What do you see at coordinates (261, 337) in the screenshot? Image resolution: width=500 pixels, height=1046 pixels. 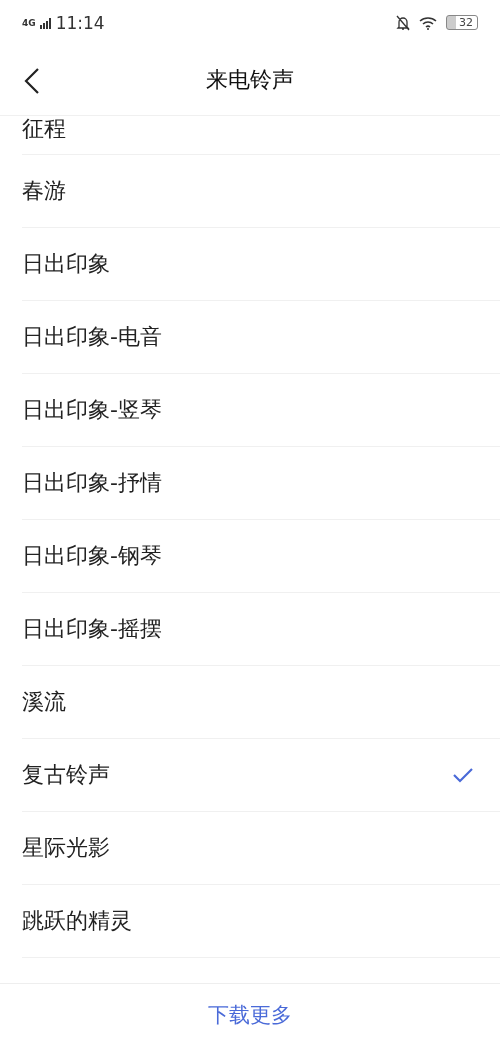 I see `ringtone-item: 日出印象-电音` at bounding box center [261, 337].